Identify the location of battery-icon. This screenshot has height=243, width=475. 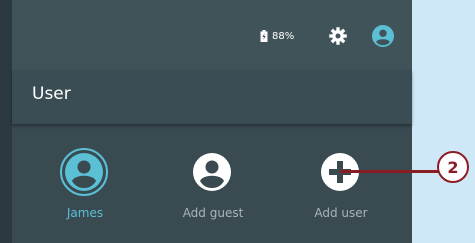
(264, 36).